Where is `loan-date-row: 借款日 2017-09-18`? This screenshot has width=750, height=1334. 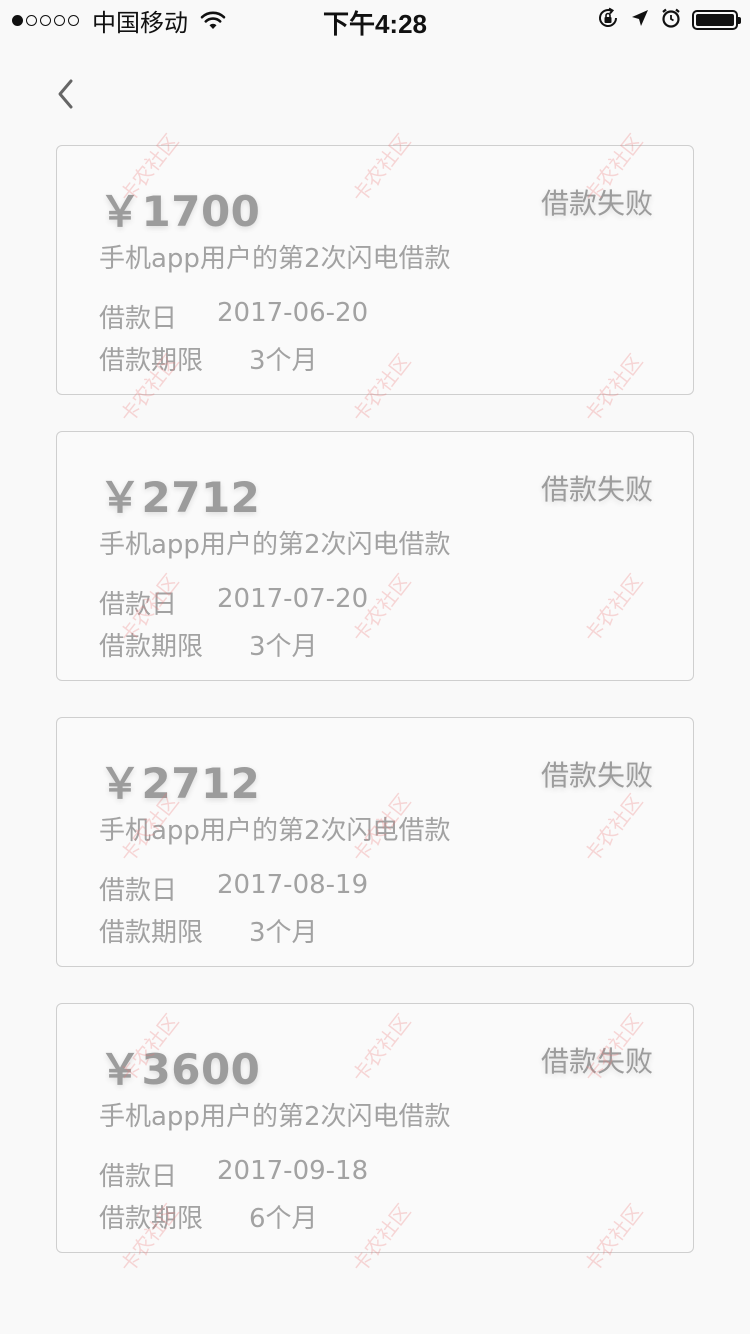
loan-date-row: 借款日 2017-09-18 is located at coordinates (233, 1174).